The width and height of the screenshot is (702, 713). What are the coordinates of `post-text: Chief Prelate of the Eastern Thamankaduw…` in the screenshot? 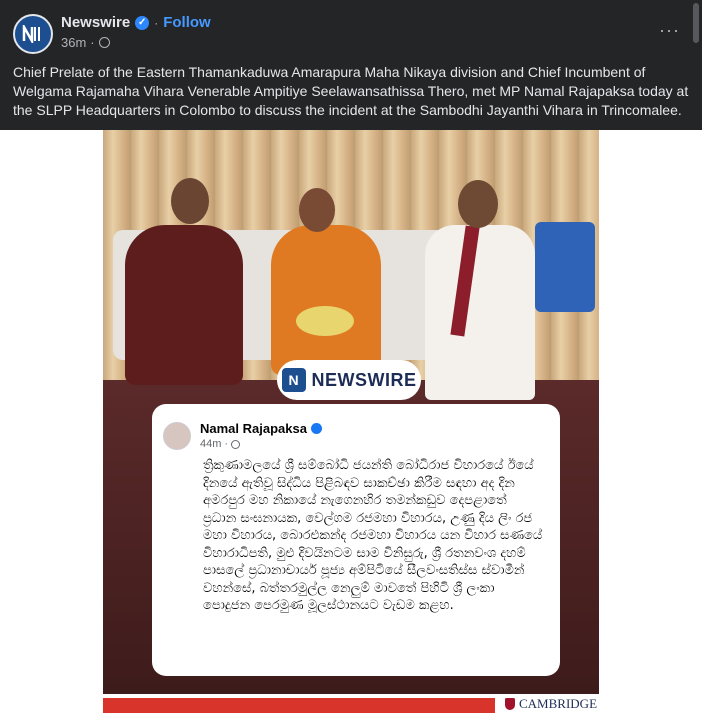 It's located at (351, 91).